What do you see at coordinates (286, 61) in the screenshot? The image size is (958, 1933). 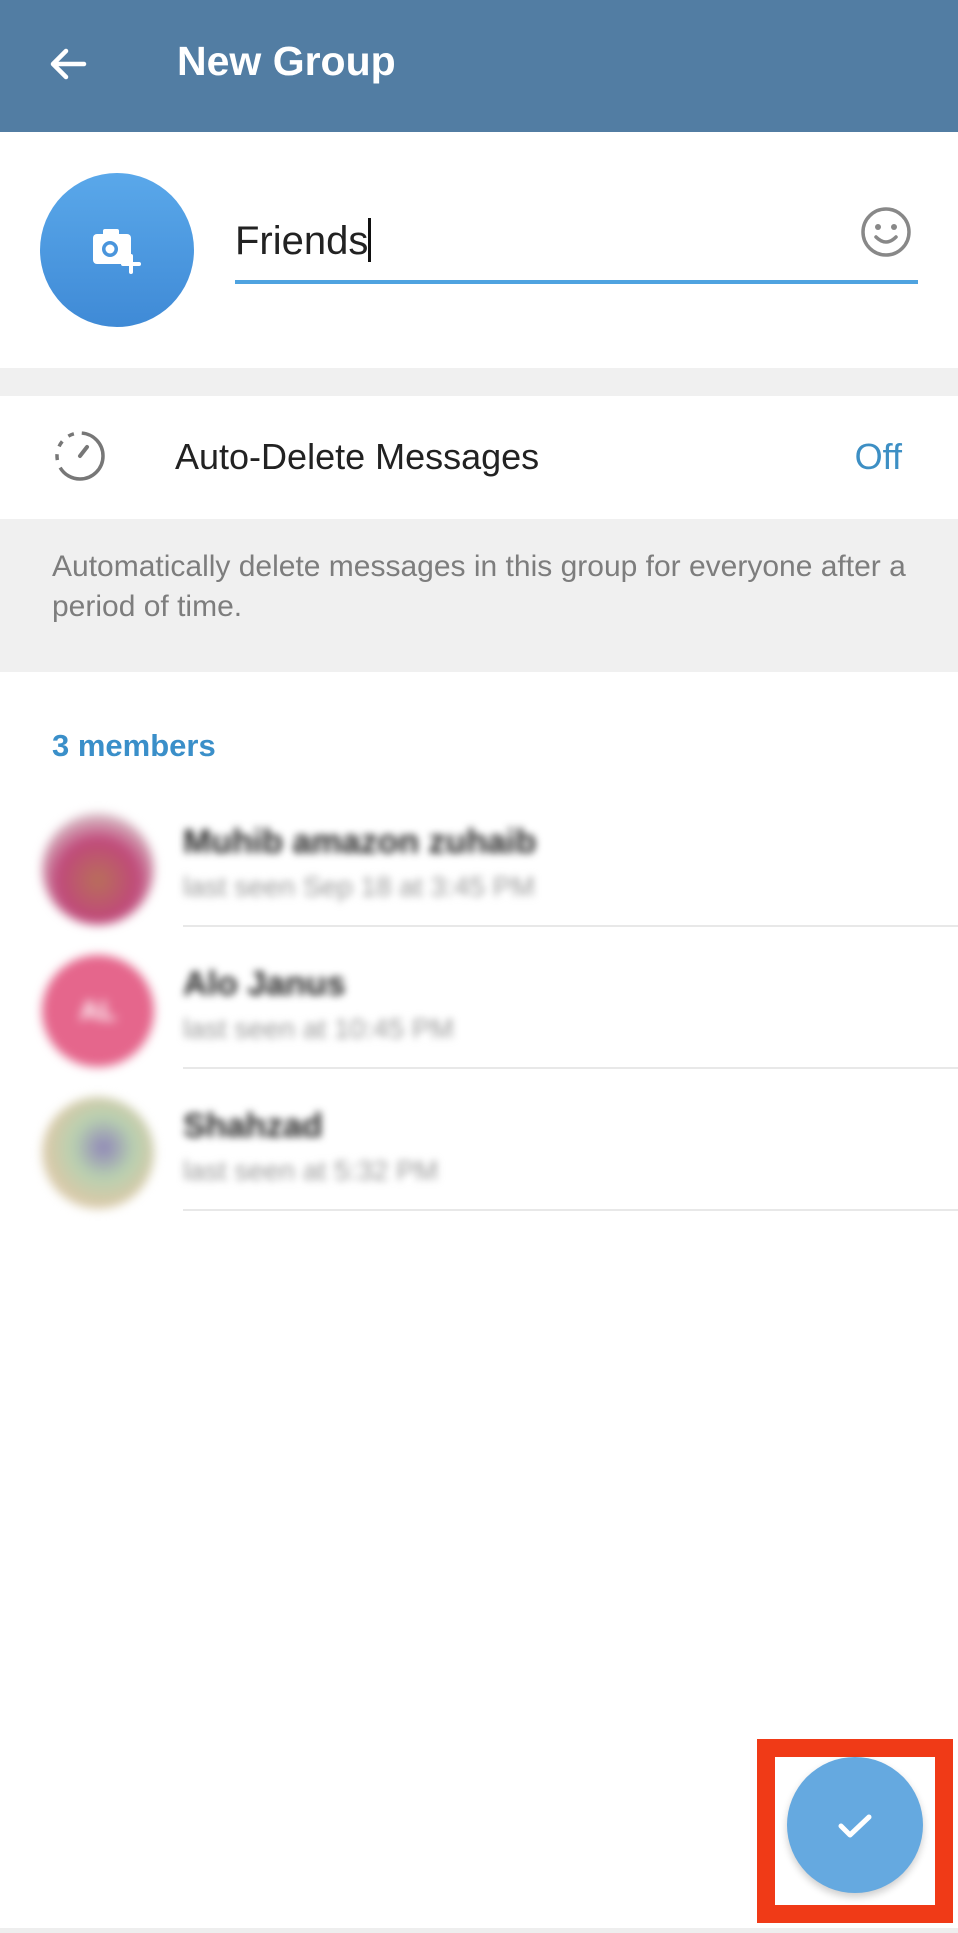 I see `page-title: New Group` at bounding box center [286, 61].